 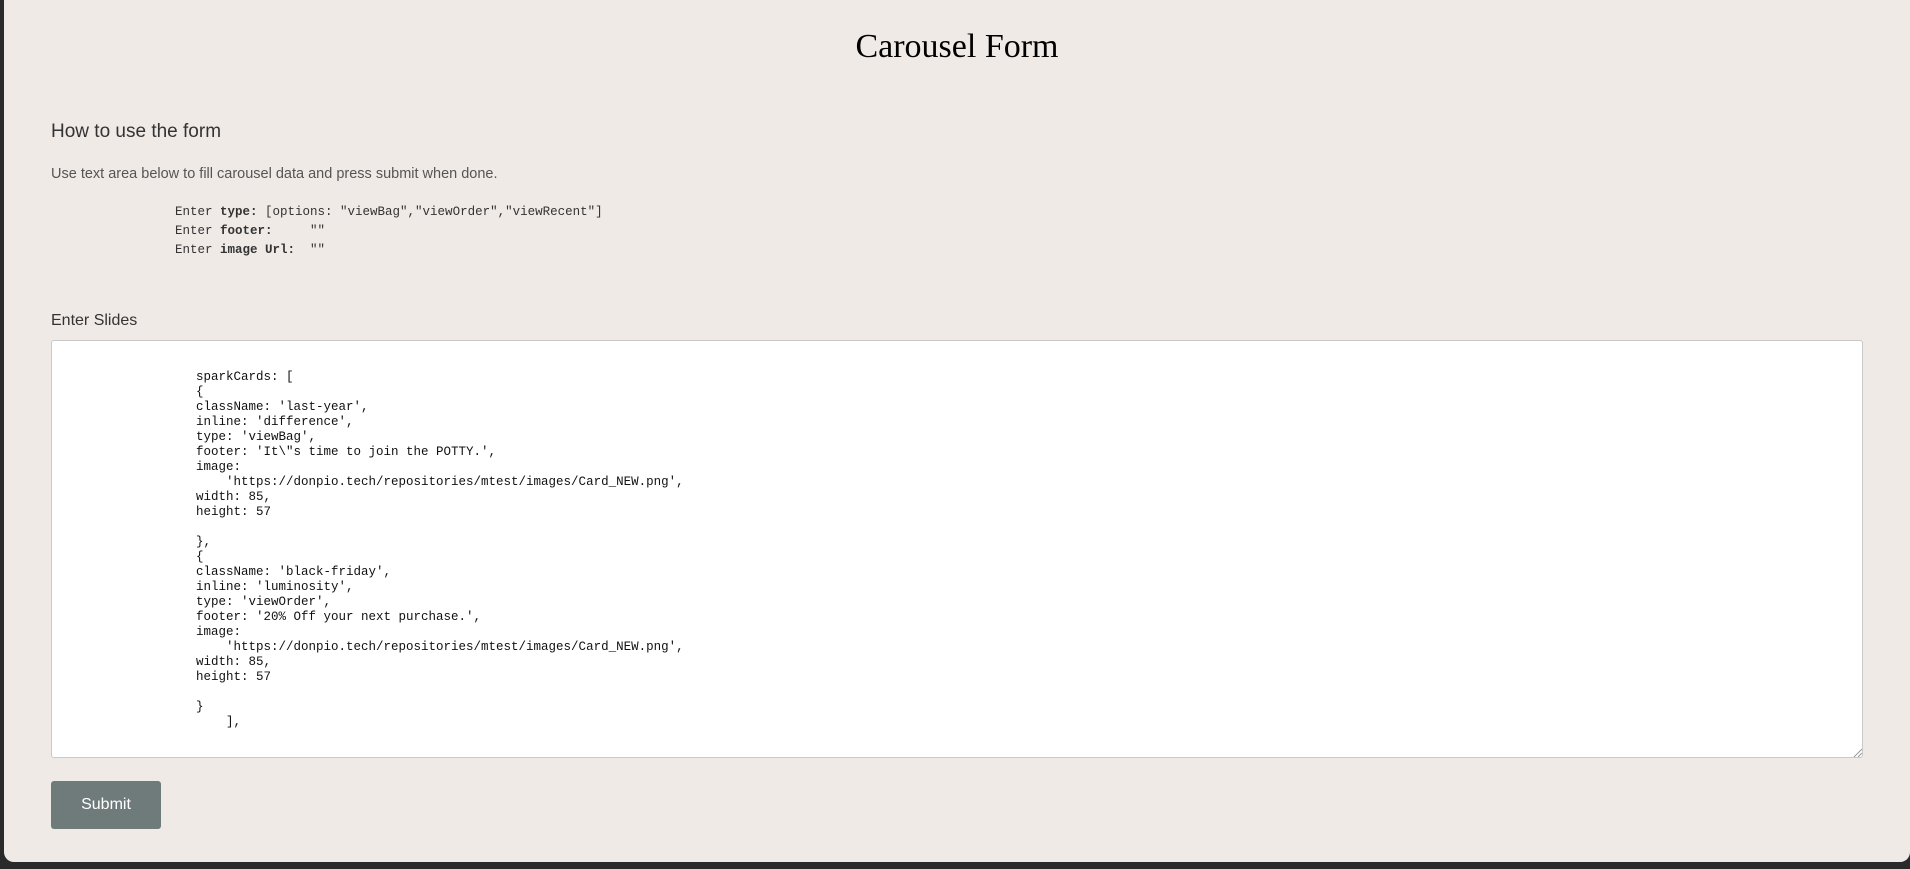 I want to click on slides-label: Enter Slides, so click(x=94, y=320).